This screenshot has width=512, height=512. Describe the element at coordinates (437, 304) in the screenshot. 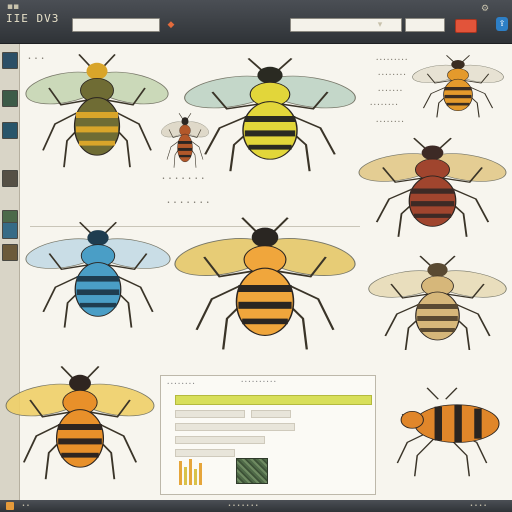

I see `pale-wasp-specimen` at that location.